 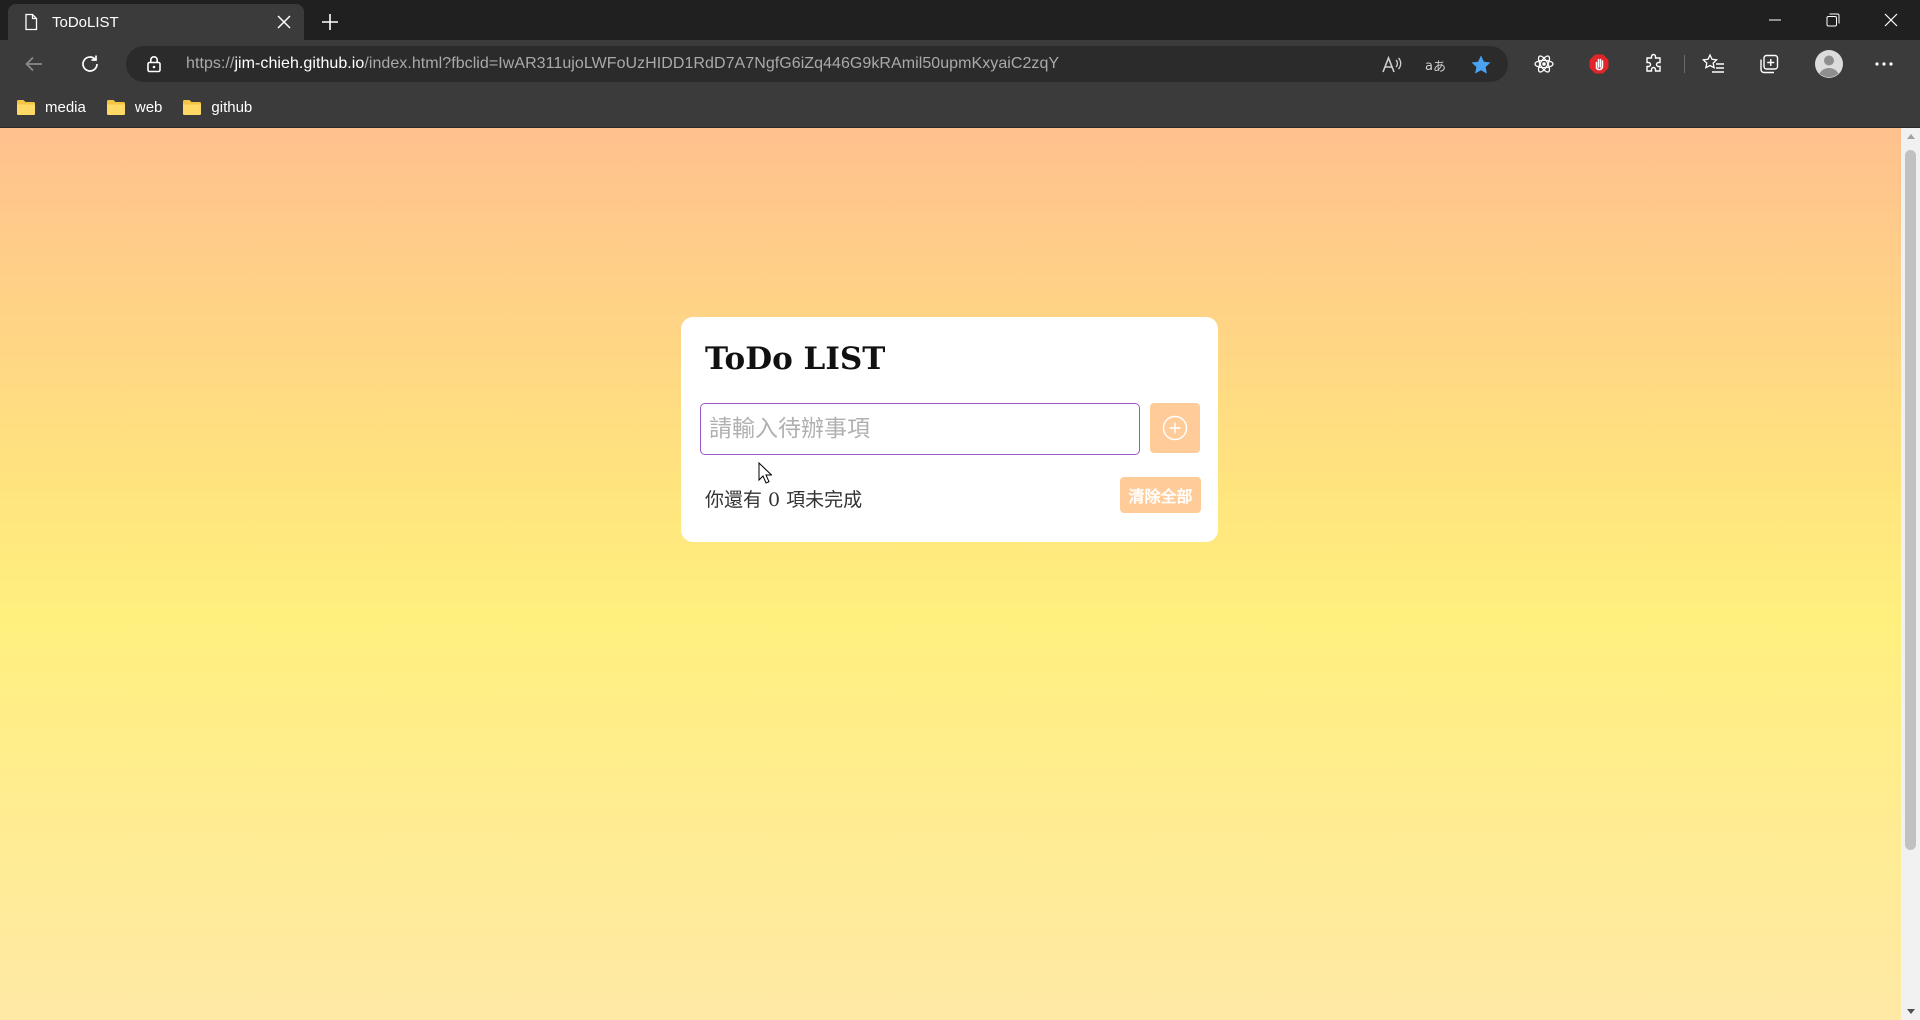 What do you see at coordinates (1160, 495) in the screenshot?
I see `clear-all-button: 清除全部` at bounding box center [1160, 495].